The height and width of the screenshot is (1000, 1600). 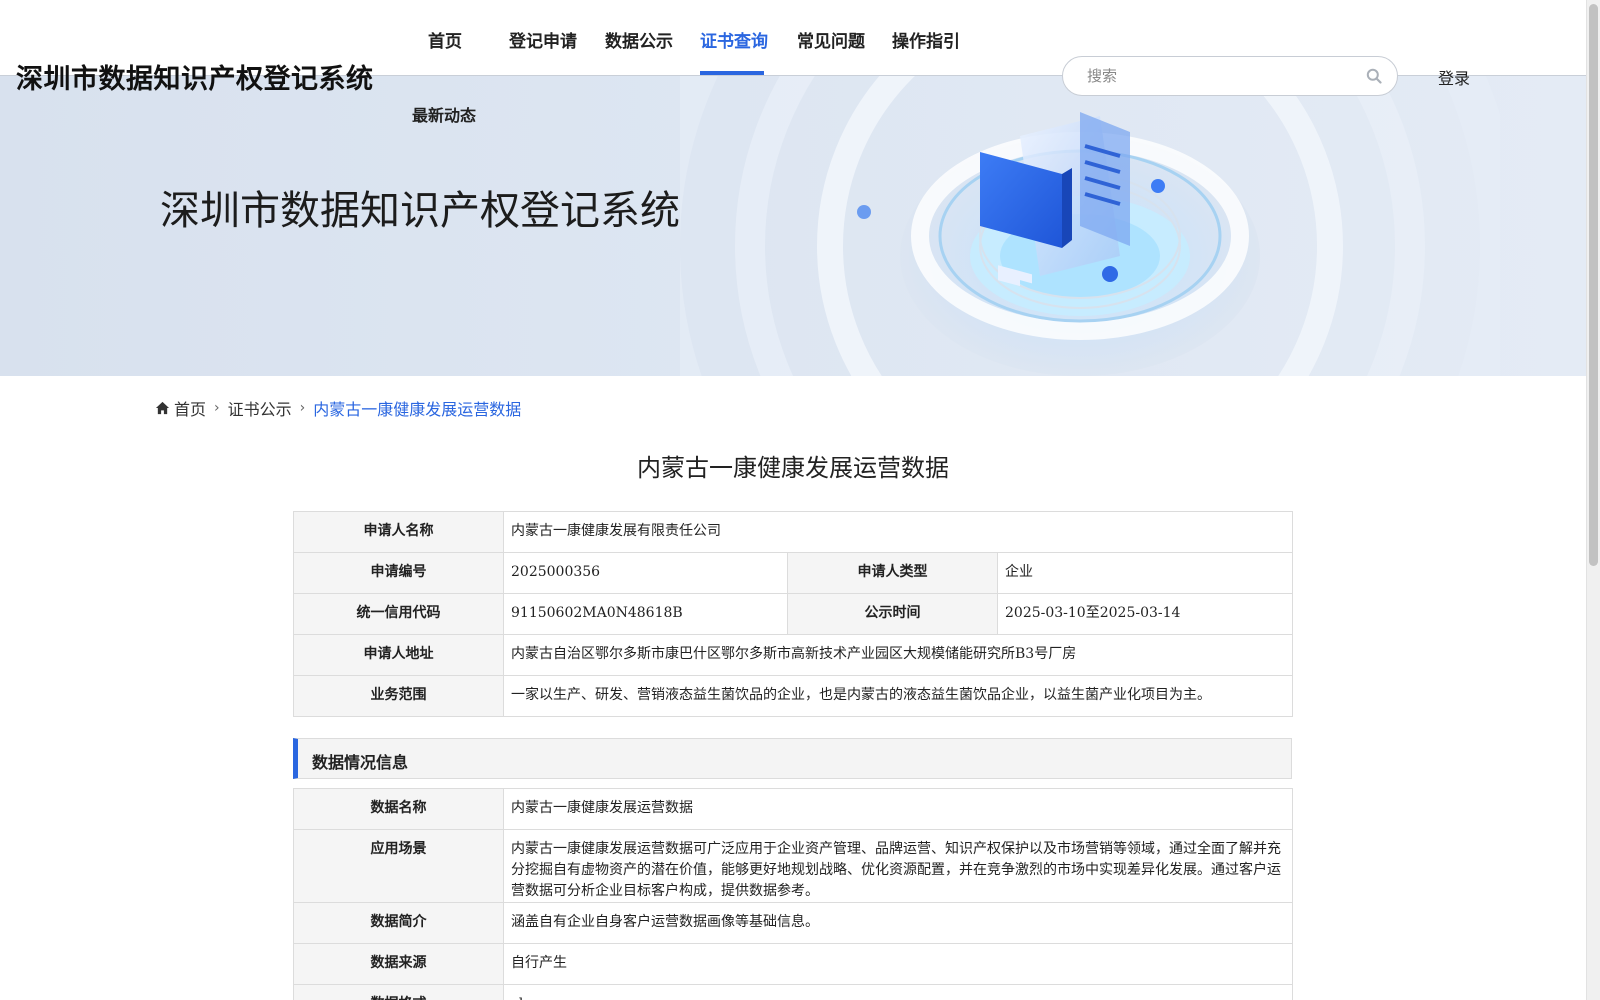 What do you see at coordinates (398, 992) in the screenshot?
I see `data-format-label: 数据格式` at bounding box center [398, 992].